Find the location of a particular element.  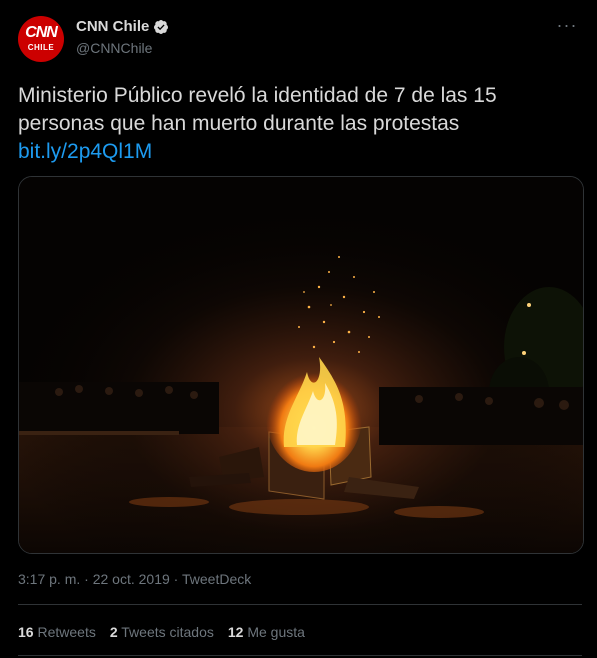

tweet-date: 22 oct. 2019 is located at coordinates (131, 579).